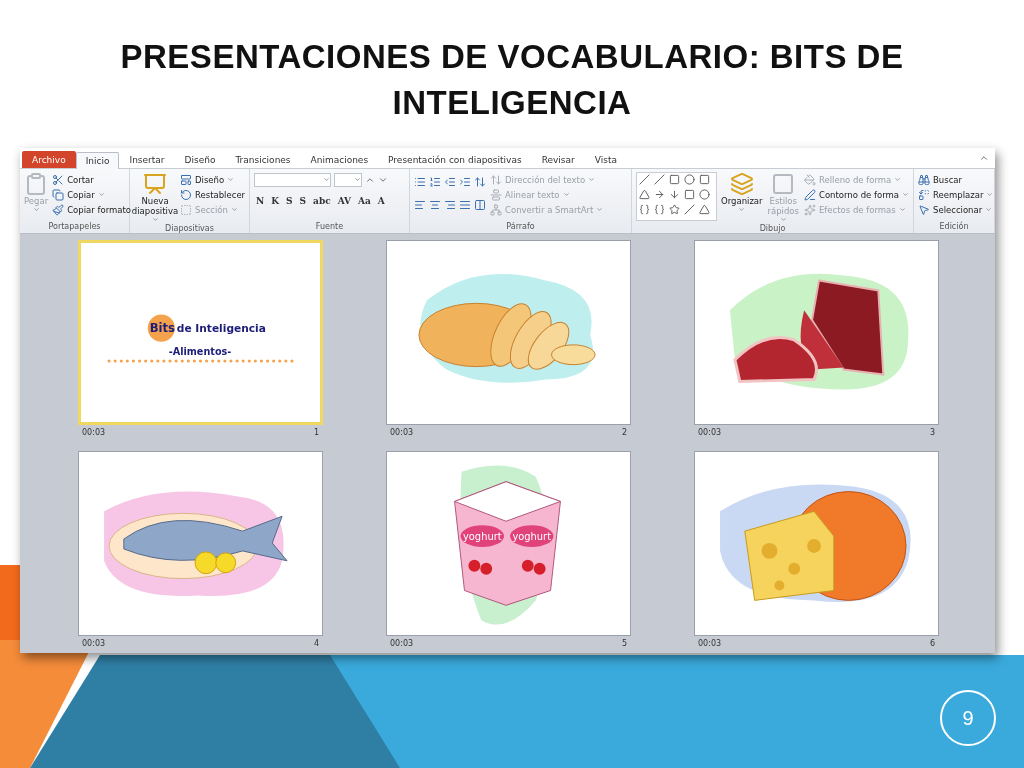 The image size is (1024, 768). I want to click on justify-icon, so click(465, 204).